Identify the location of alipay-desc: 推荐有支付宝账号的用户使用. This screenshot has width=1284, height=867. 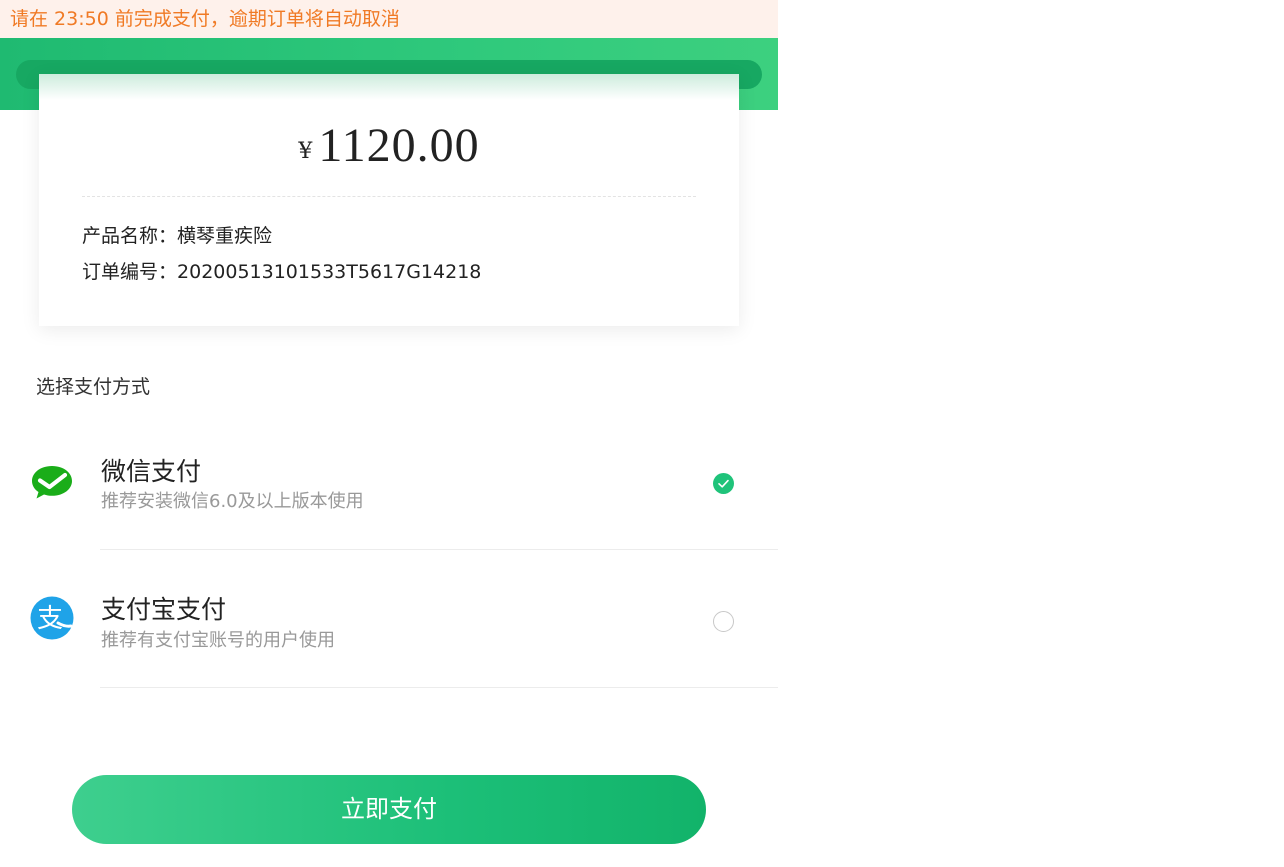
(218, 640).